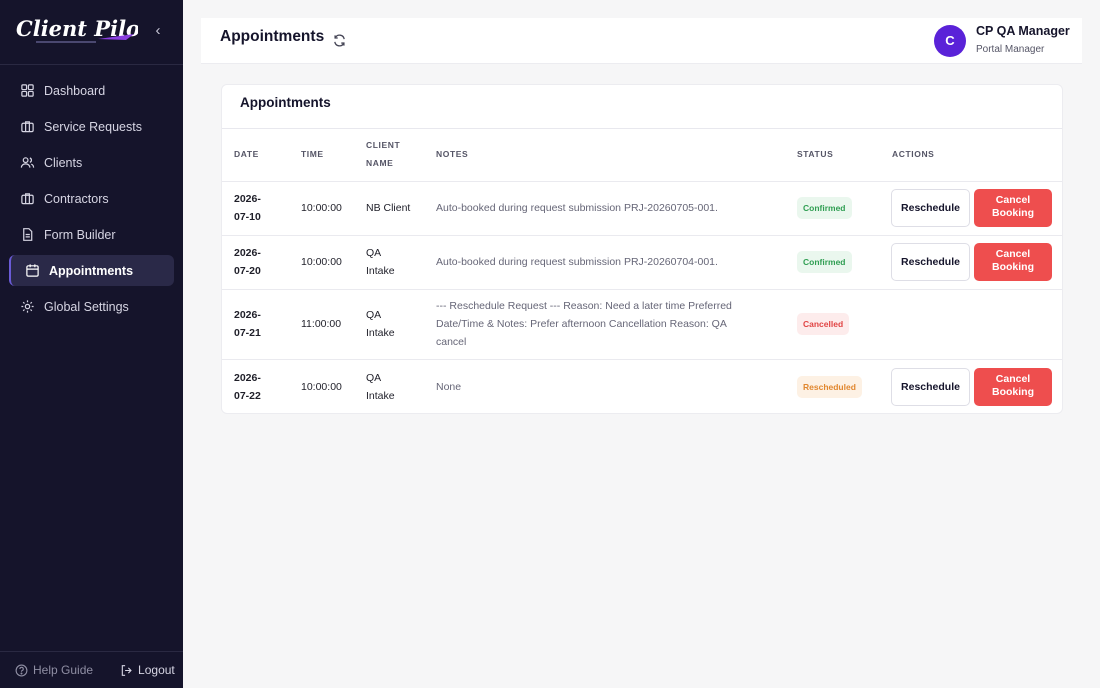 This screenshot has height=688, width=1100. I want to click on column-header-time: TIME, so click(312, 154).